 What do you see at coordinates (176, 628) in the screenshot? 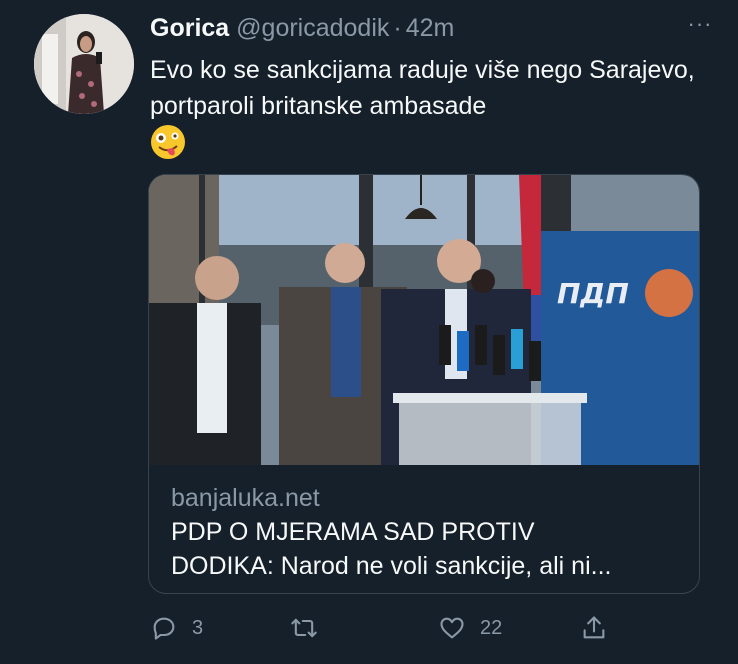
I see `reply-button: 3` at bounding box center [176, 628].